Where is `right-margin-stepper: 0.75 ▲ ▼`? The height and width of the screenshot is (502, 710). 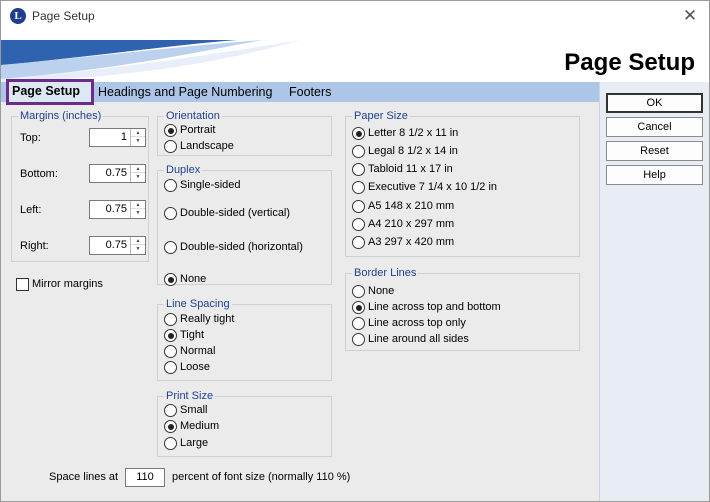 right-margin-stepper: 0.75 ▲ ▼ is located at coordinates (117, 245).